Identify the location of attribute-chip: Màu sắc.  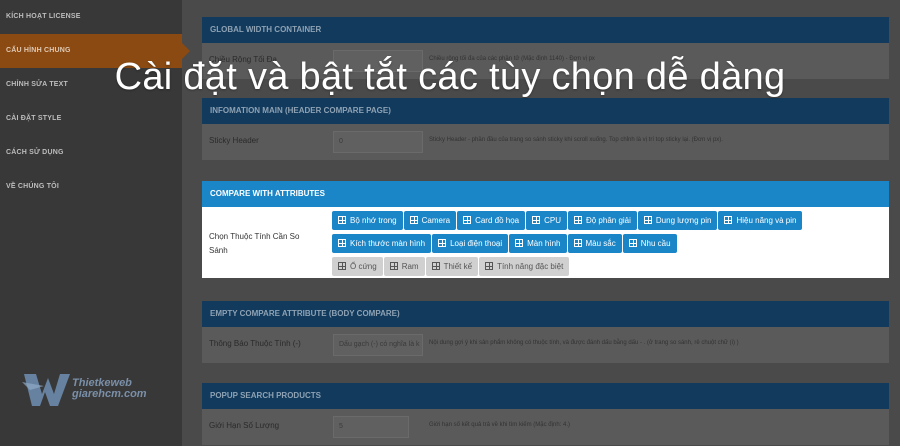
(594, 243).